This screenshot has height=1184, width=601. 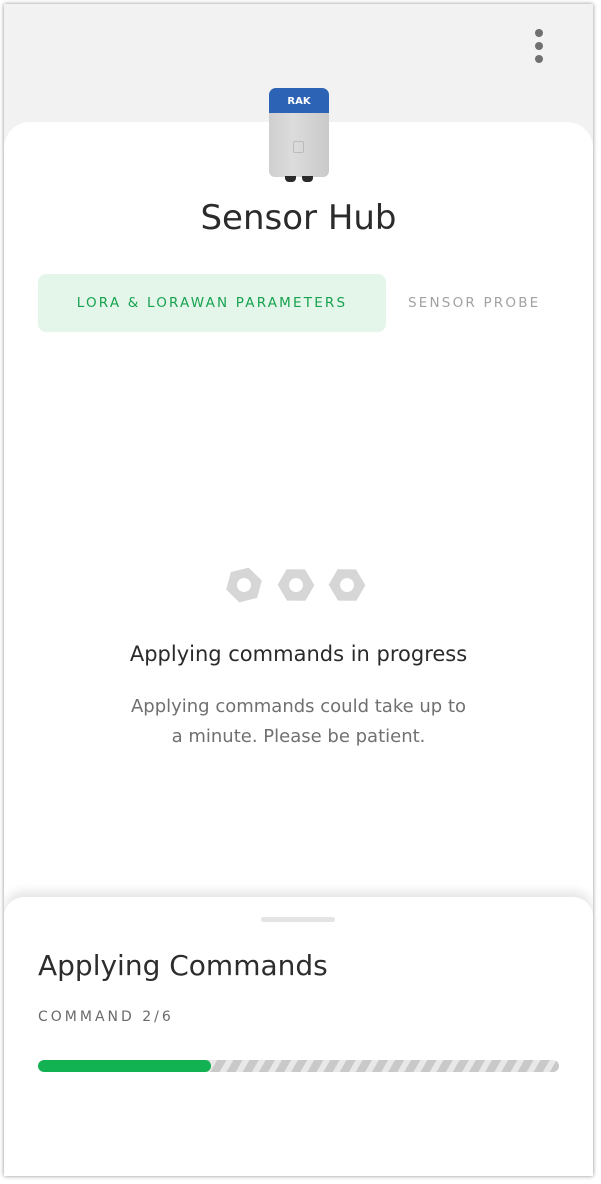 I want to click on sheet-drag-handle, so click(x=298, y=919).